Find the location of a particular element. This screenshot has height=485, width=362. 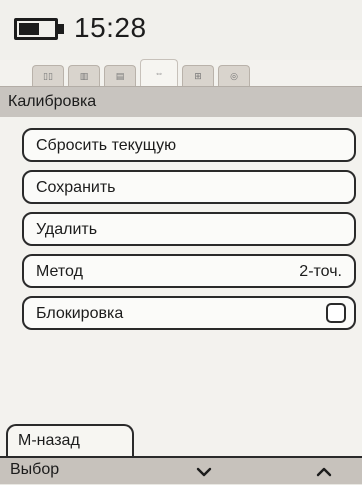

tab-2: ▥ is located at coordinates (84, 75).